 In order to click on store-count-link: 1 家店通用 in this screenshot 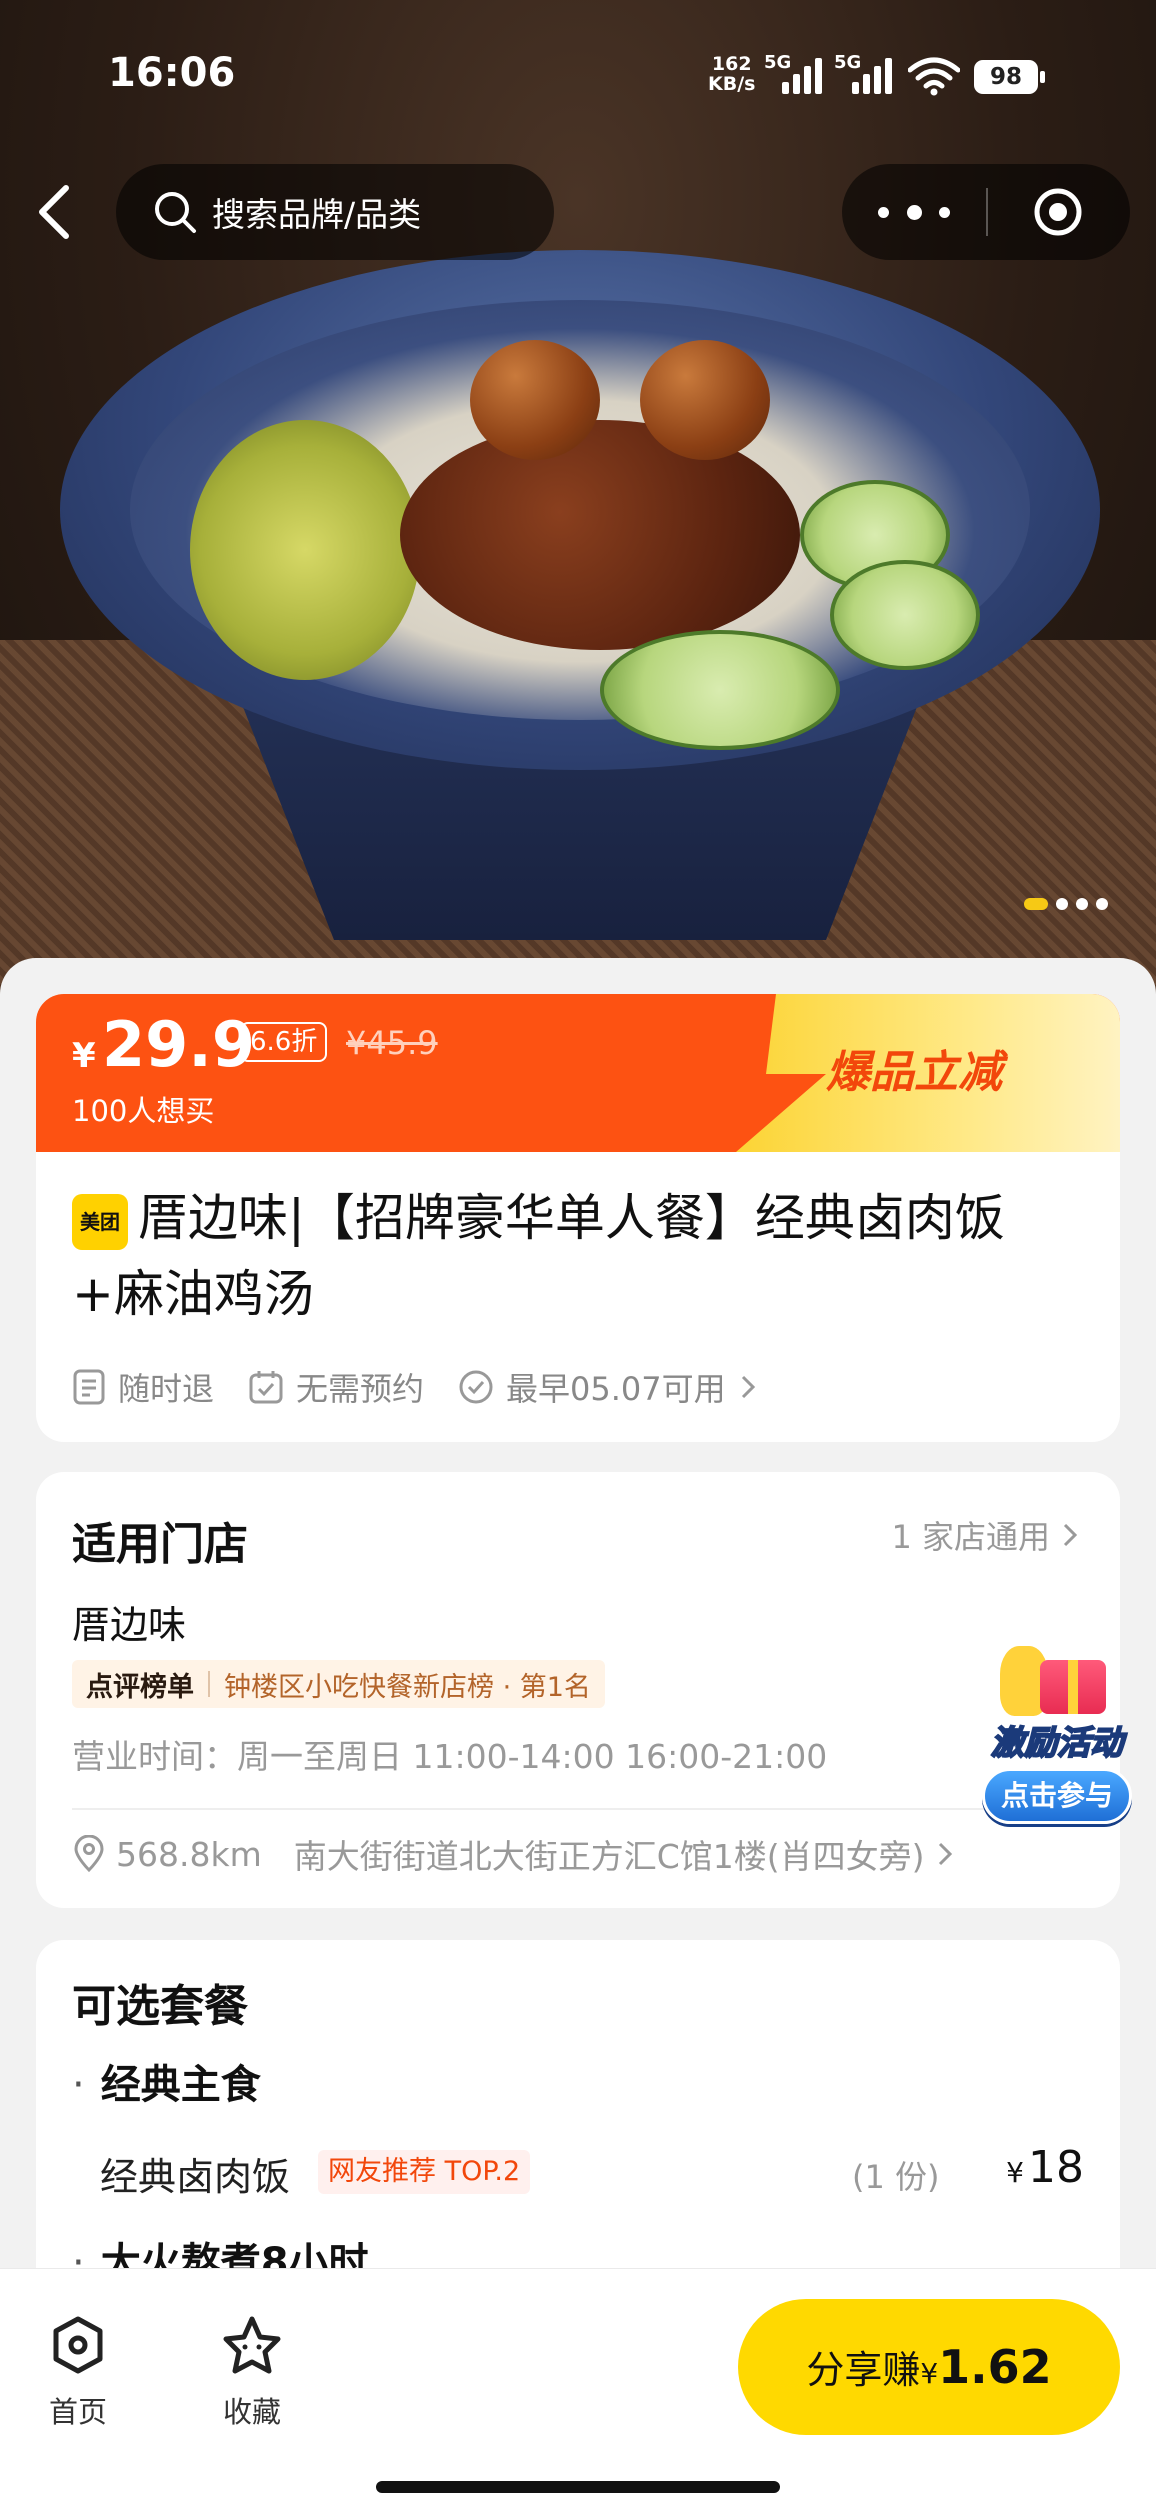, I will do `click(985, 1535)`.